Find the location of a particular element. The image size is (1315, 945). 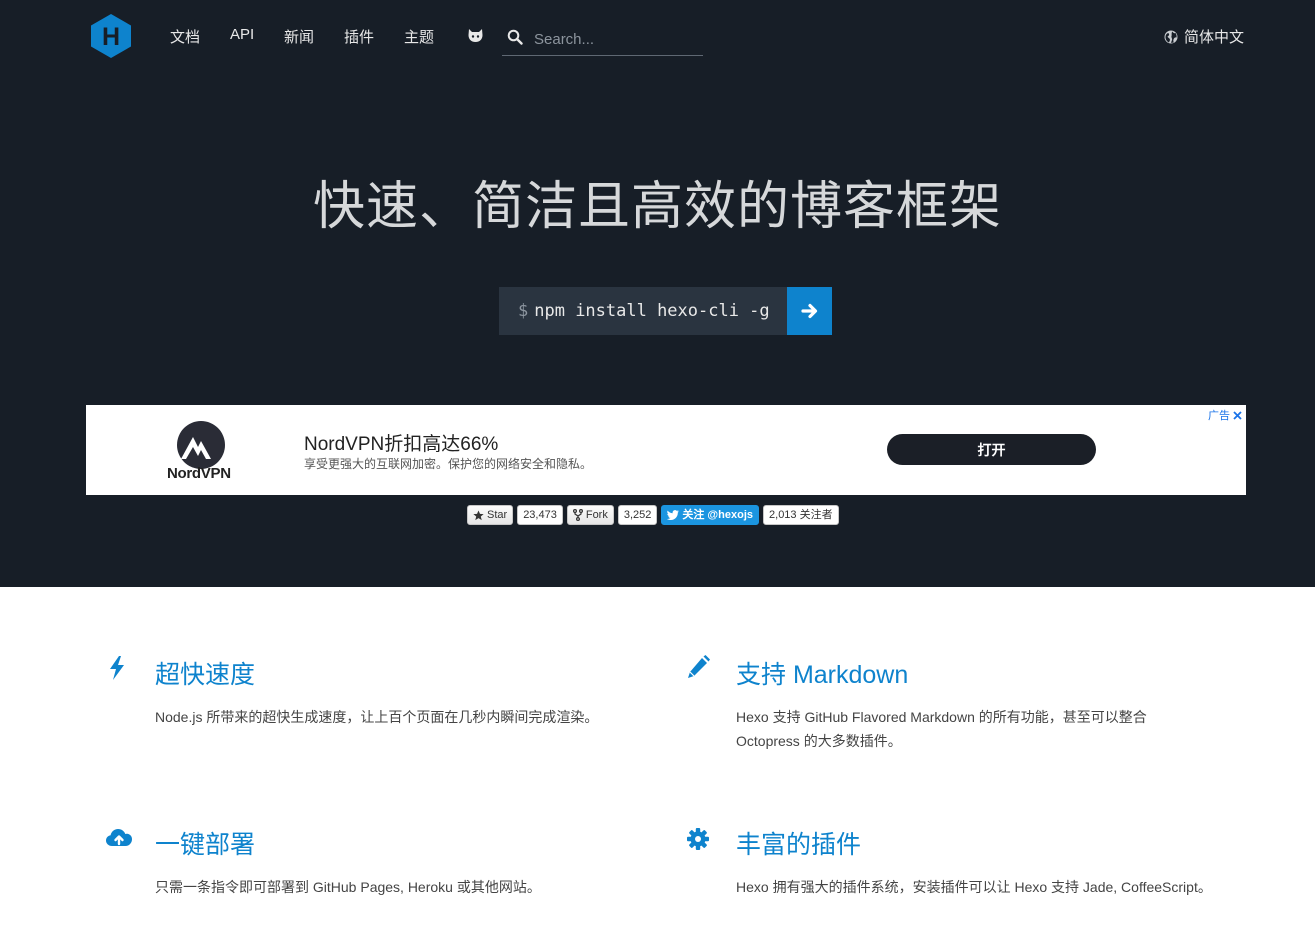

github-star-button: Star is located at coordinates (490, 515).